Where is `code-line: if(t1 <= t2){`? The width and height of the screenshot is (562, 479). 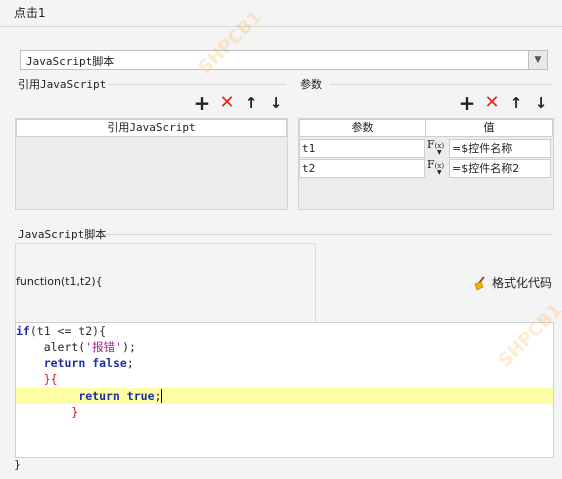 code-line: if(t1 <= t2){ is located at coordinates (61, 331).